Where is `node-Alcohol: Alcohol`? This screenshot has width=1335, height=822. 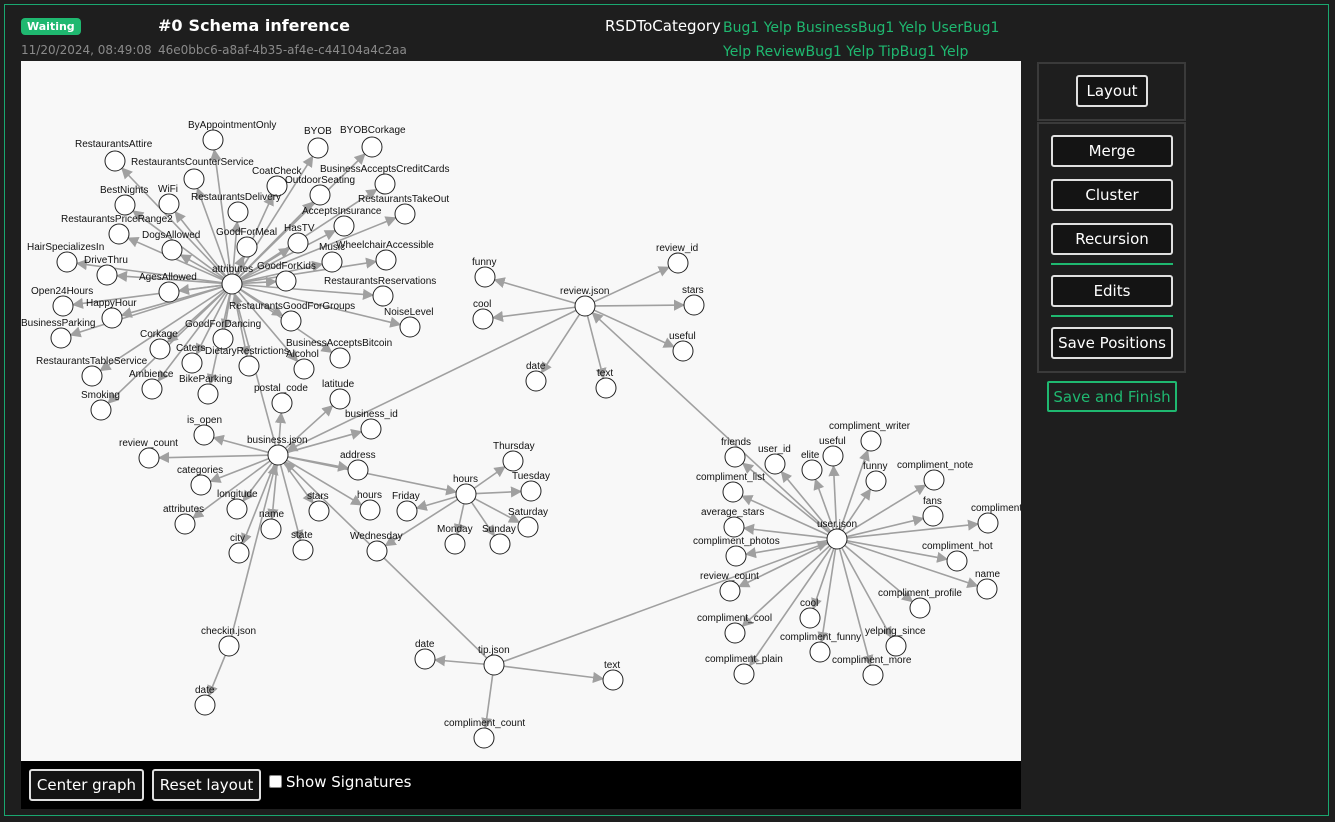 node-Alcohol: Alcohol is located at coordinates (302, 364).